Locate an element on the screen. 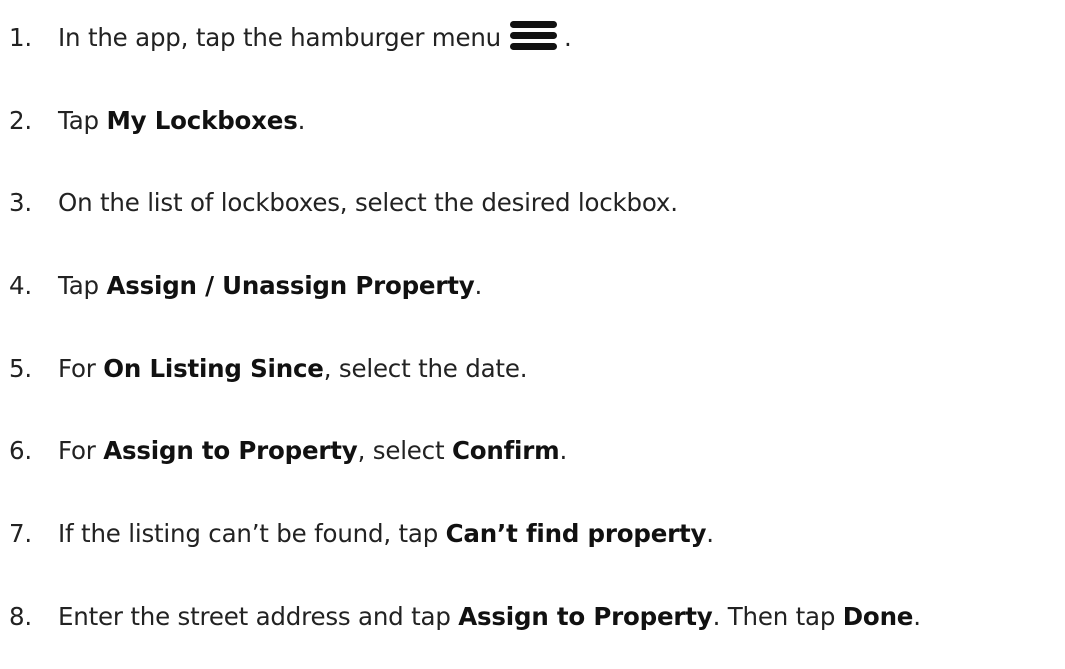 This screenshot has height=669, width=1065. step-text: Tap Assign / Unassign Property . is located at coordinates (270, 285).